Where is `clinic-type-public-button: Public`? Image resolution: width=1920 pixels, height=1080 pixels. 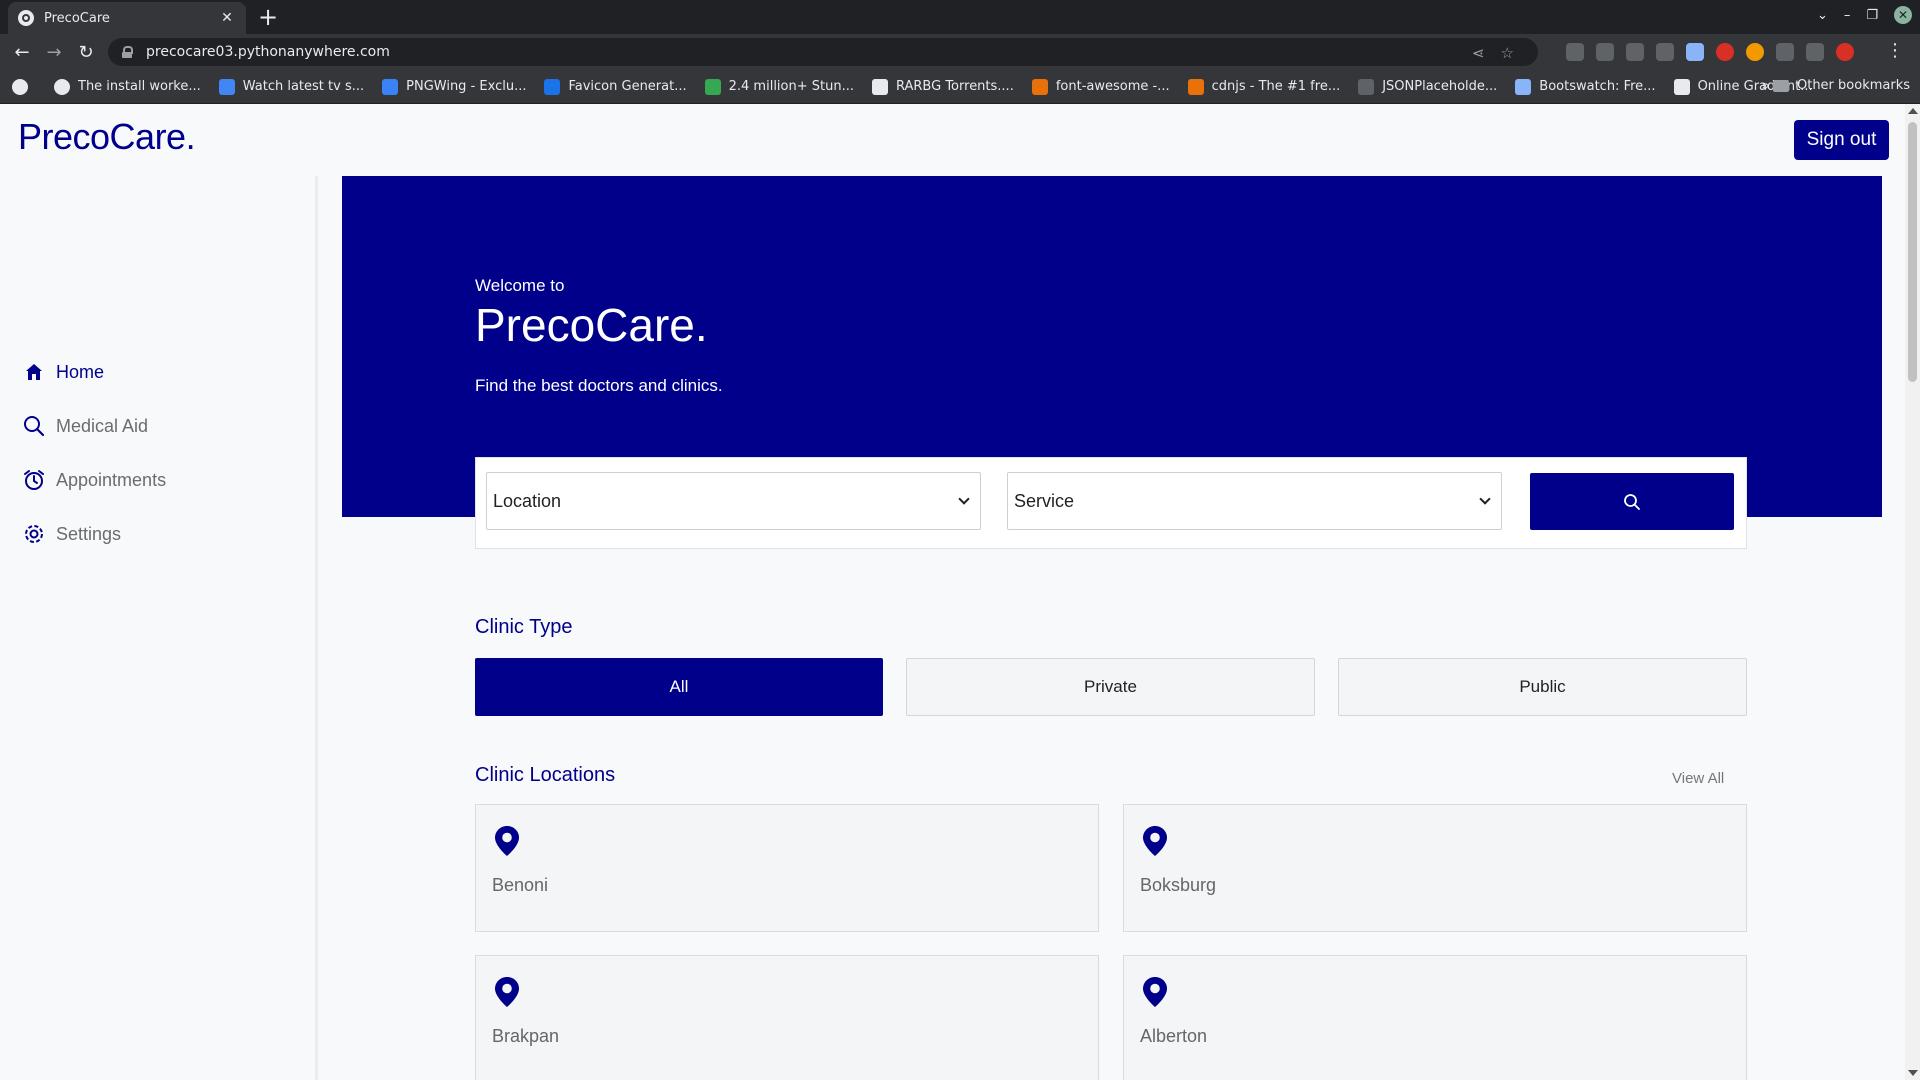 clinic-type-public-button: Public is located at coordinates (1542, 687).